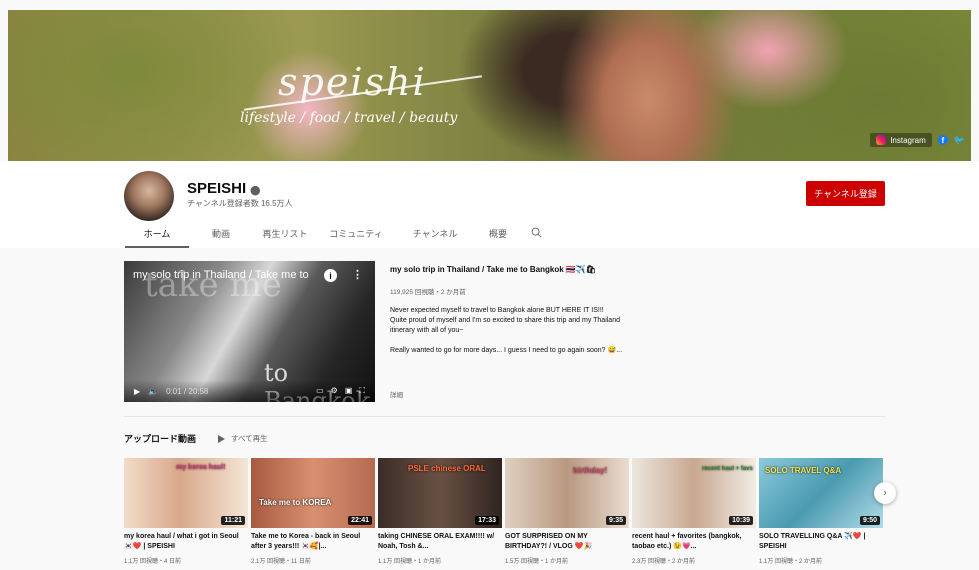  What do you see at coordinates (537, 562) in the screenshot?
I see `video-meta: 1.5万 回視聴・1 か月前` at bounding box center [537, 562].